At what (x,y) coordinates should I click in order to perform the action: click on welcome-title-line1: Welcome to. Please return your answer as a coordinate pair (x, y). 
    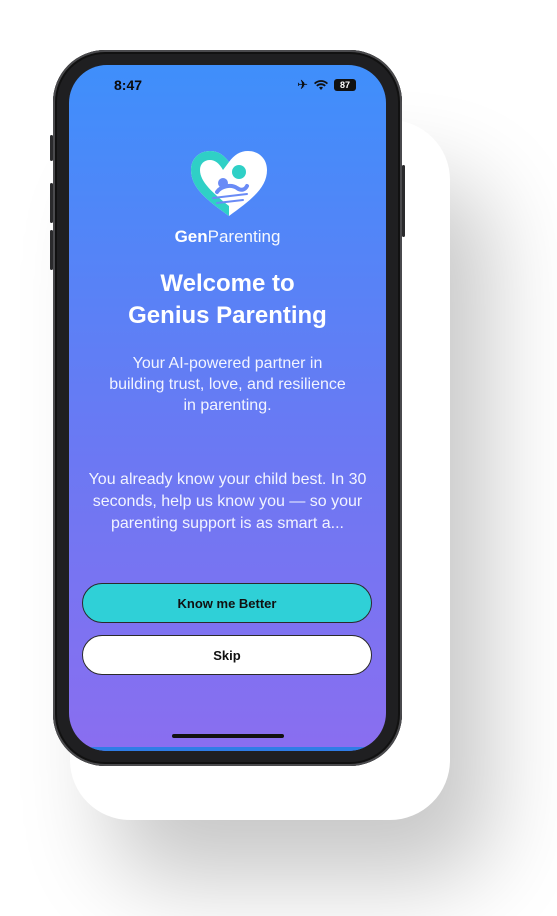
    Looking at the image, I should click on (227, 283).